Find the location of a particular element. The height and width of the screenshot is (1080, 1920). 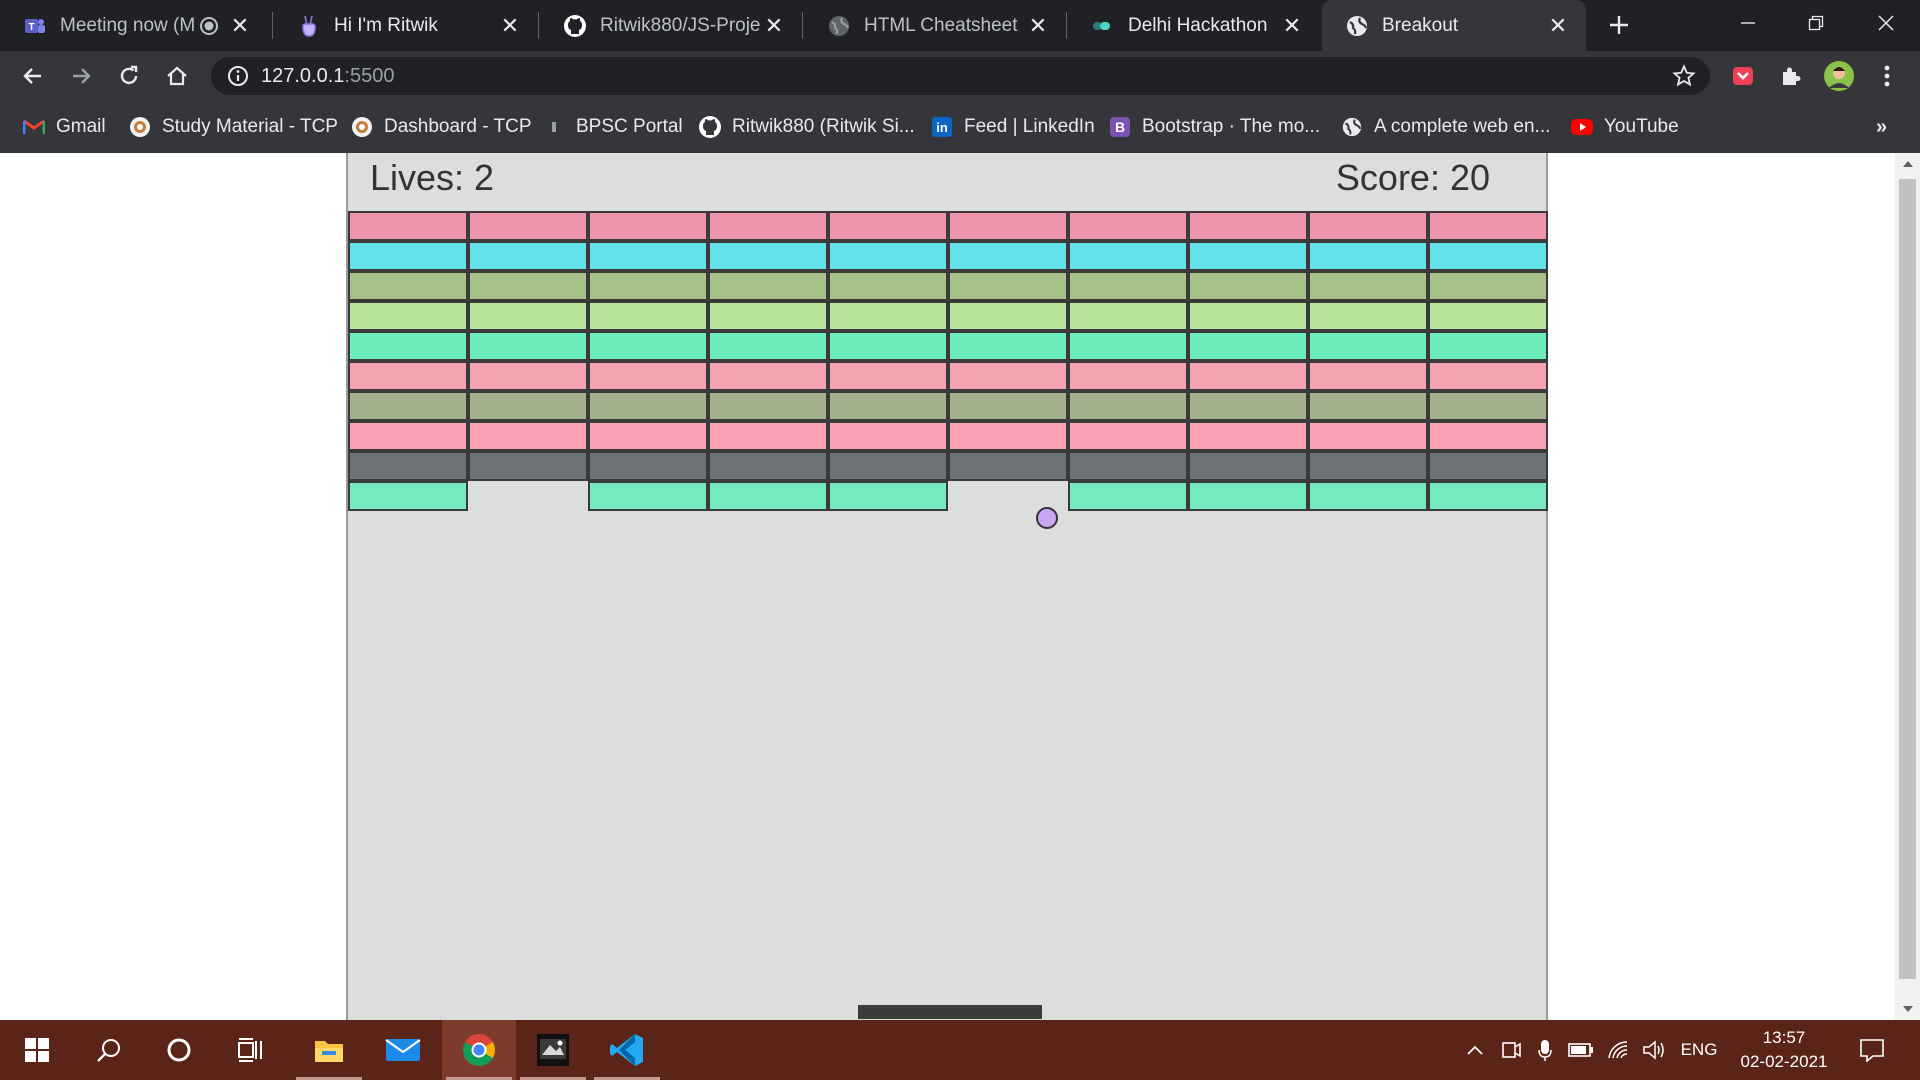

github-icon is located at coordinates (710, 127).